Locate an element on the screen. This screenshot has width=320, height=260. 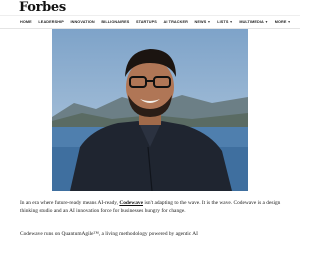
nav-item-label: NEWS is located at coordinates (200, 22).